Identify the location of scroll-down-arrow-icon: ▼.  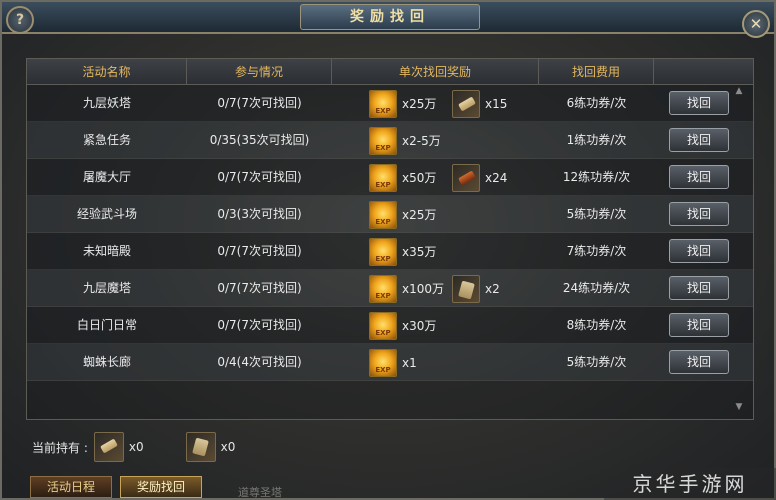
(739, 407).